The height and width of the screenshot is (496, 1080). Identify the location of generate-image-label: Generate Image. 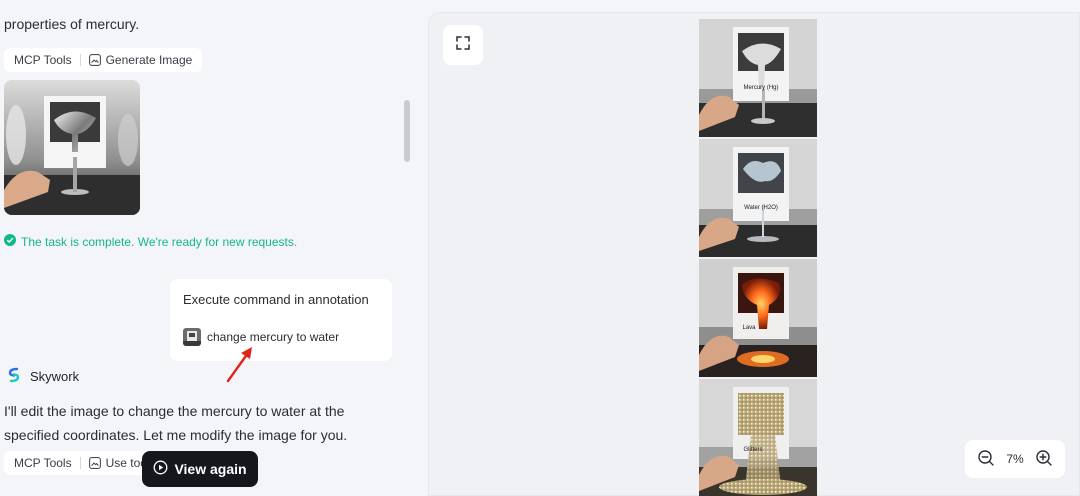
(149, 60).